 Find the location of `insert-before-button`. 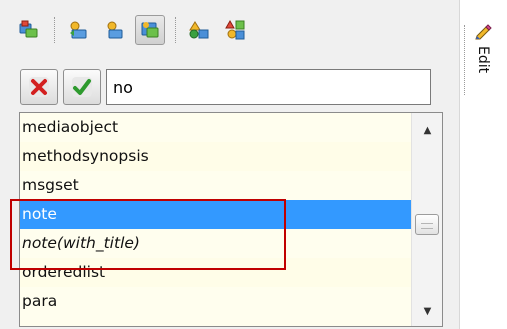

insert-before-button is located at coordinates (78, 30).